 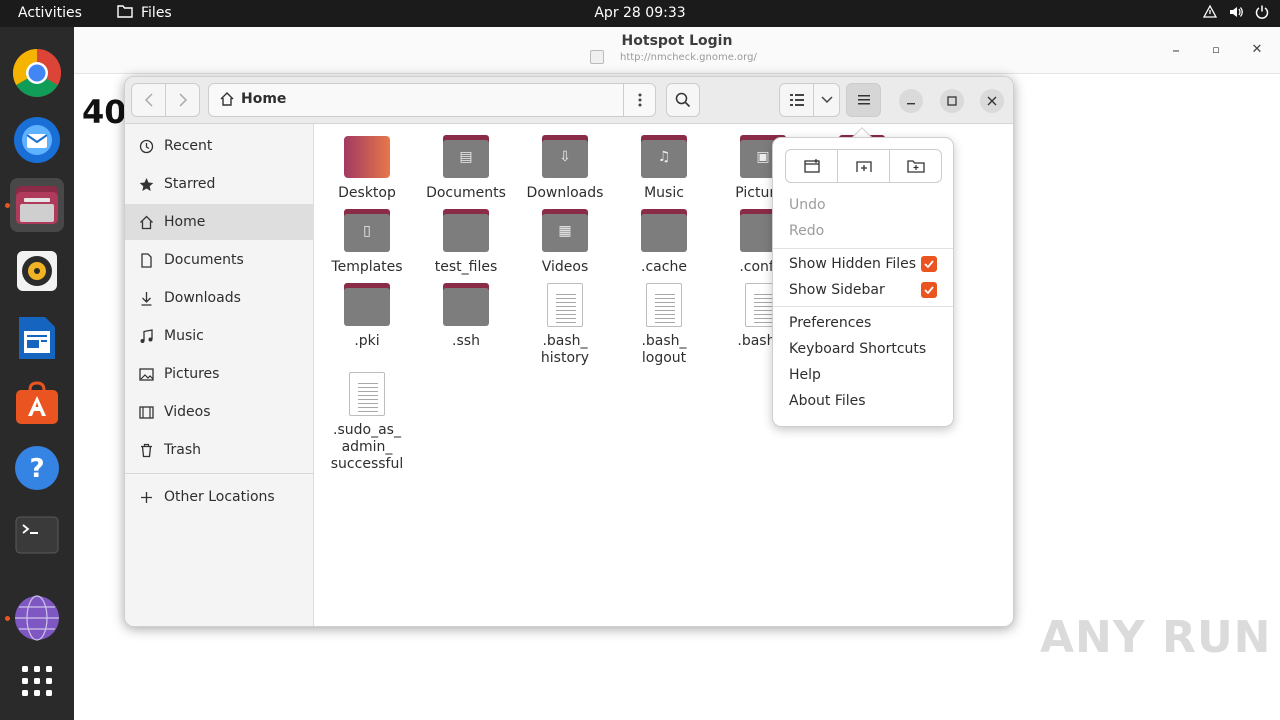 I want to click on view-options-button, so click(x=826, y=100).